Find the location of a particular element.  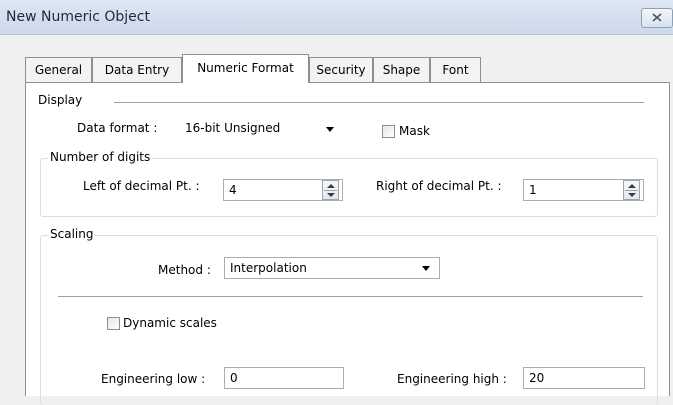

title-bar: New Numeric Object is located at coordinates (336, 17).